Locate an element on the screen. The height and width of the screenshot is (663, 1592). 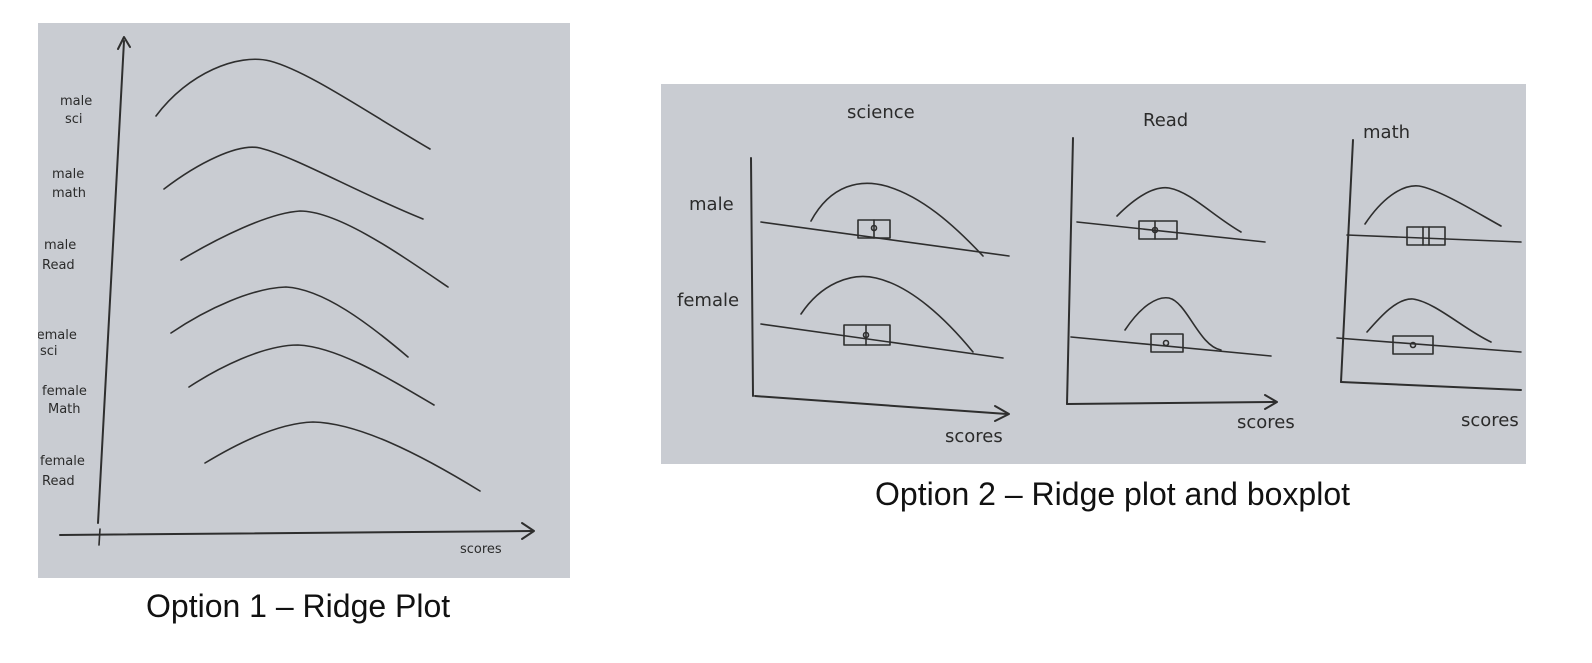
panel-title-math: math is located at coordinates (1386, 132).